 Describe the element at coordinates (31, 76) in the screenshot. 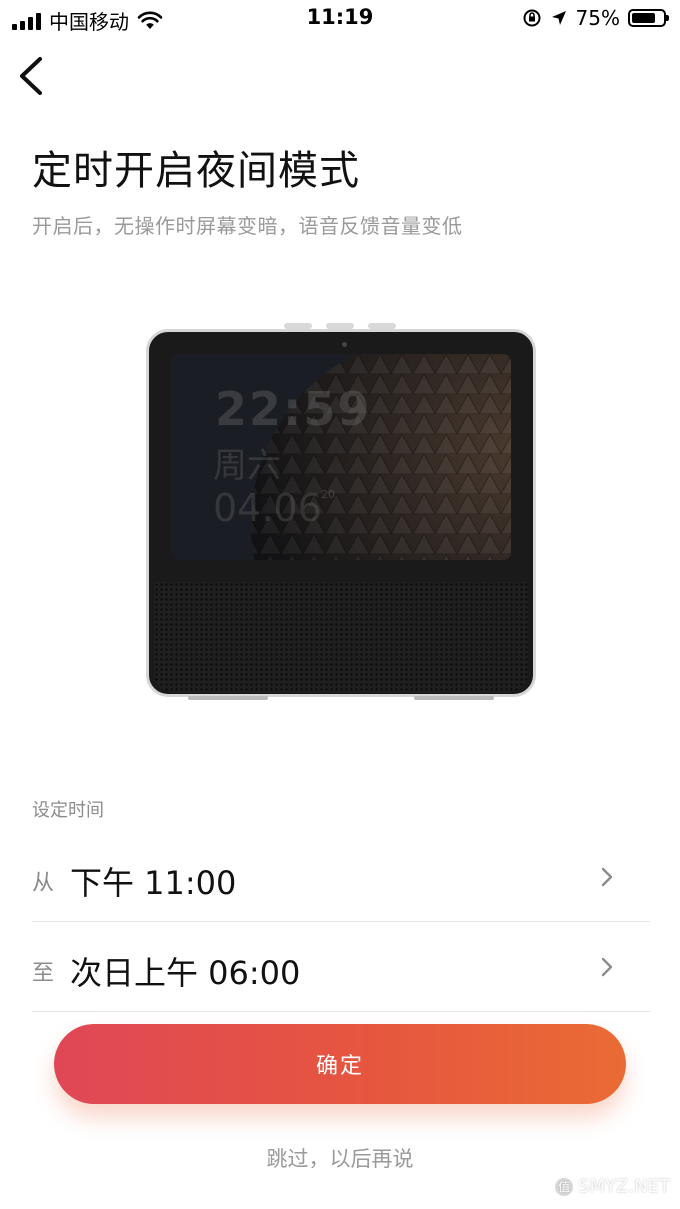

I see `chevron-left-icon` at that location.